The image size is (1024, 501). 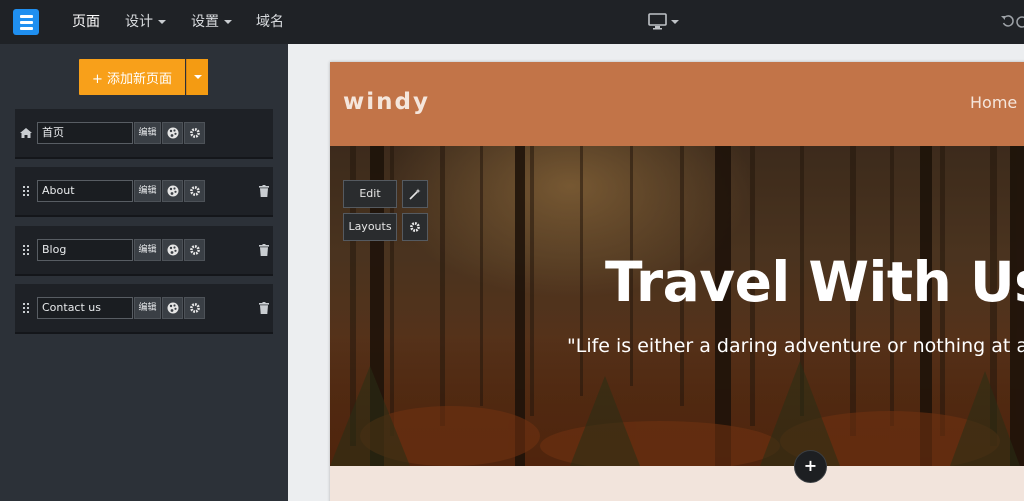 What do you see at coordinates (85, 250) in the screenshot?
I see `page-name-input: Blog` at bounding box center [85, 250].